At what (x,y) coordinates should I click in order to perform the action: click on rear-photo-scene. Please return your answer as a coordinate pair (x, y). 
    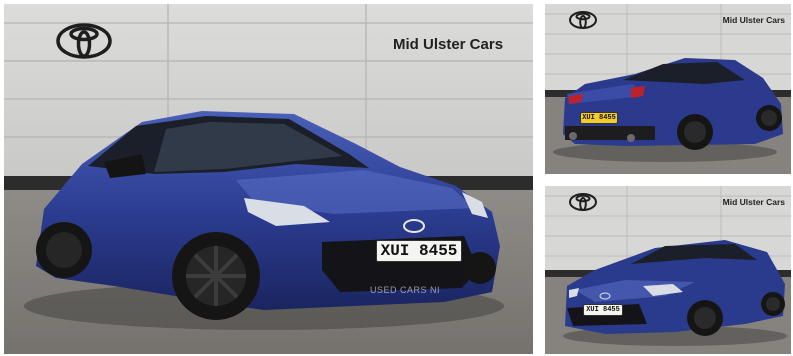
    Looking at the image, I should click on (668, 89).